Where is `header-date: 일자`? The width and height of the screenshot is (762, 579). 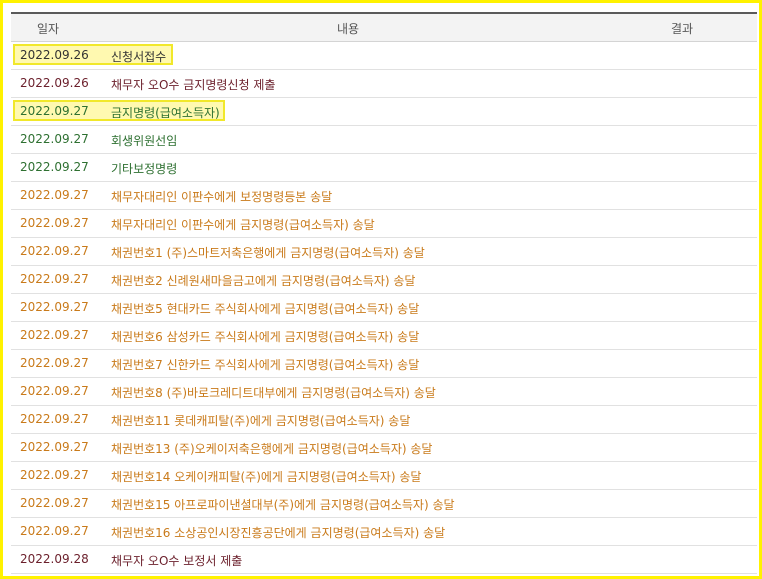
header-date: 일자 is located at coordinates (48, 29).